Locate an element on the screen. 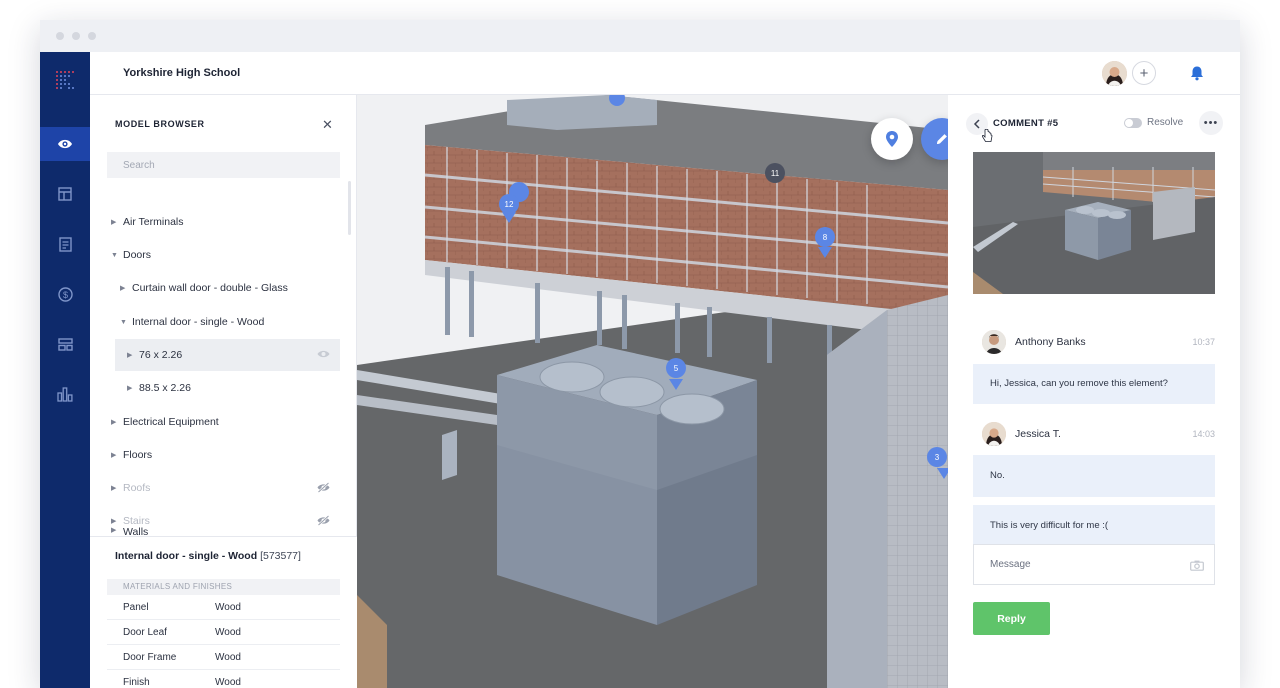  property-row: Panel Wood is located at coordinates (223, 607).